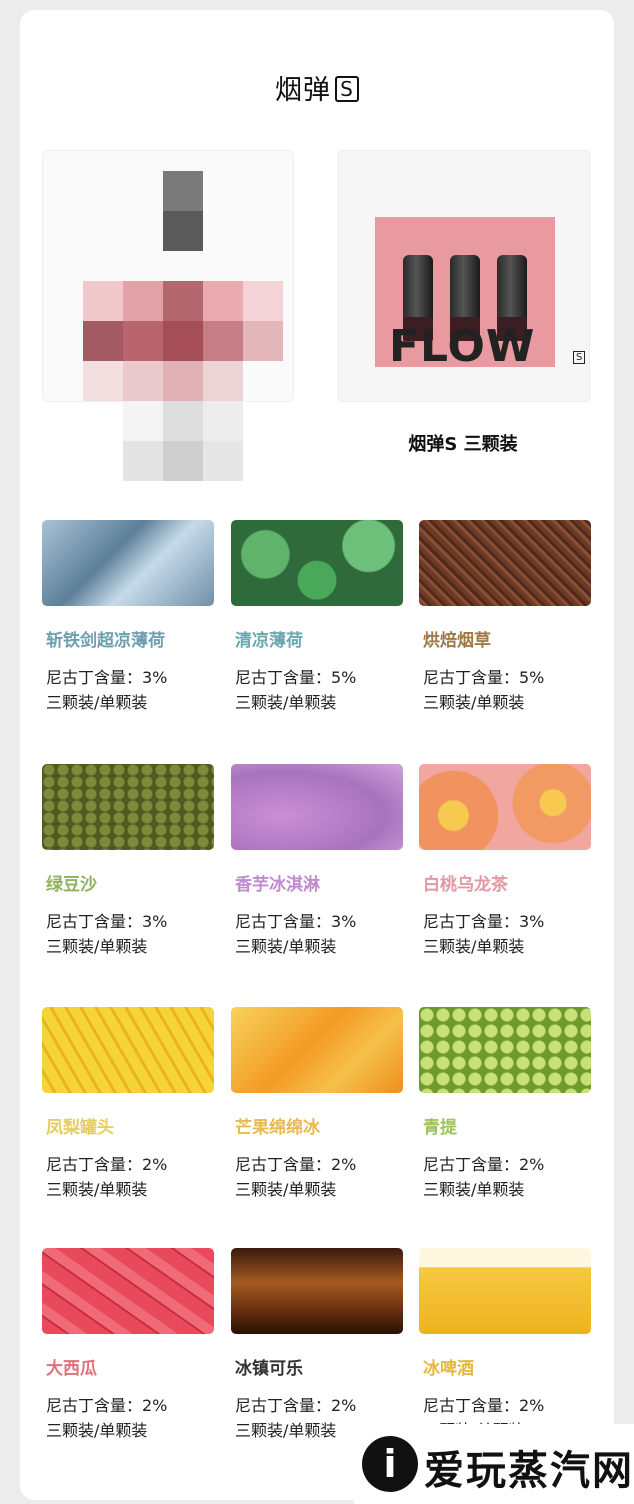 The height and width of the screenshot is (1504, 634). Describe the element at coordinates (390, 1464) in the screenshot. I see `watermark-logo-icon: i` at that location.